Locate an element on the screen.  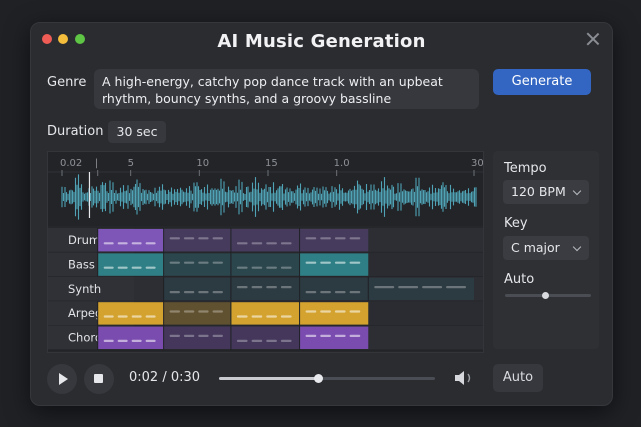
key-select: C major is located at coordinates (546, 248).